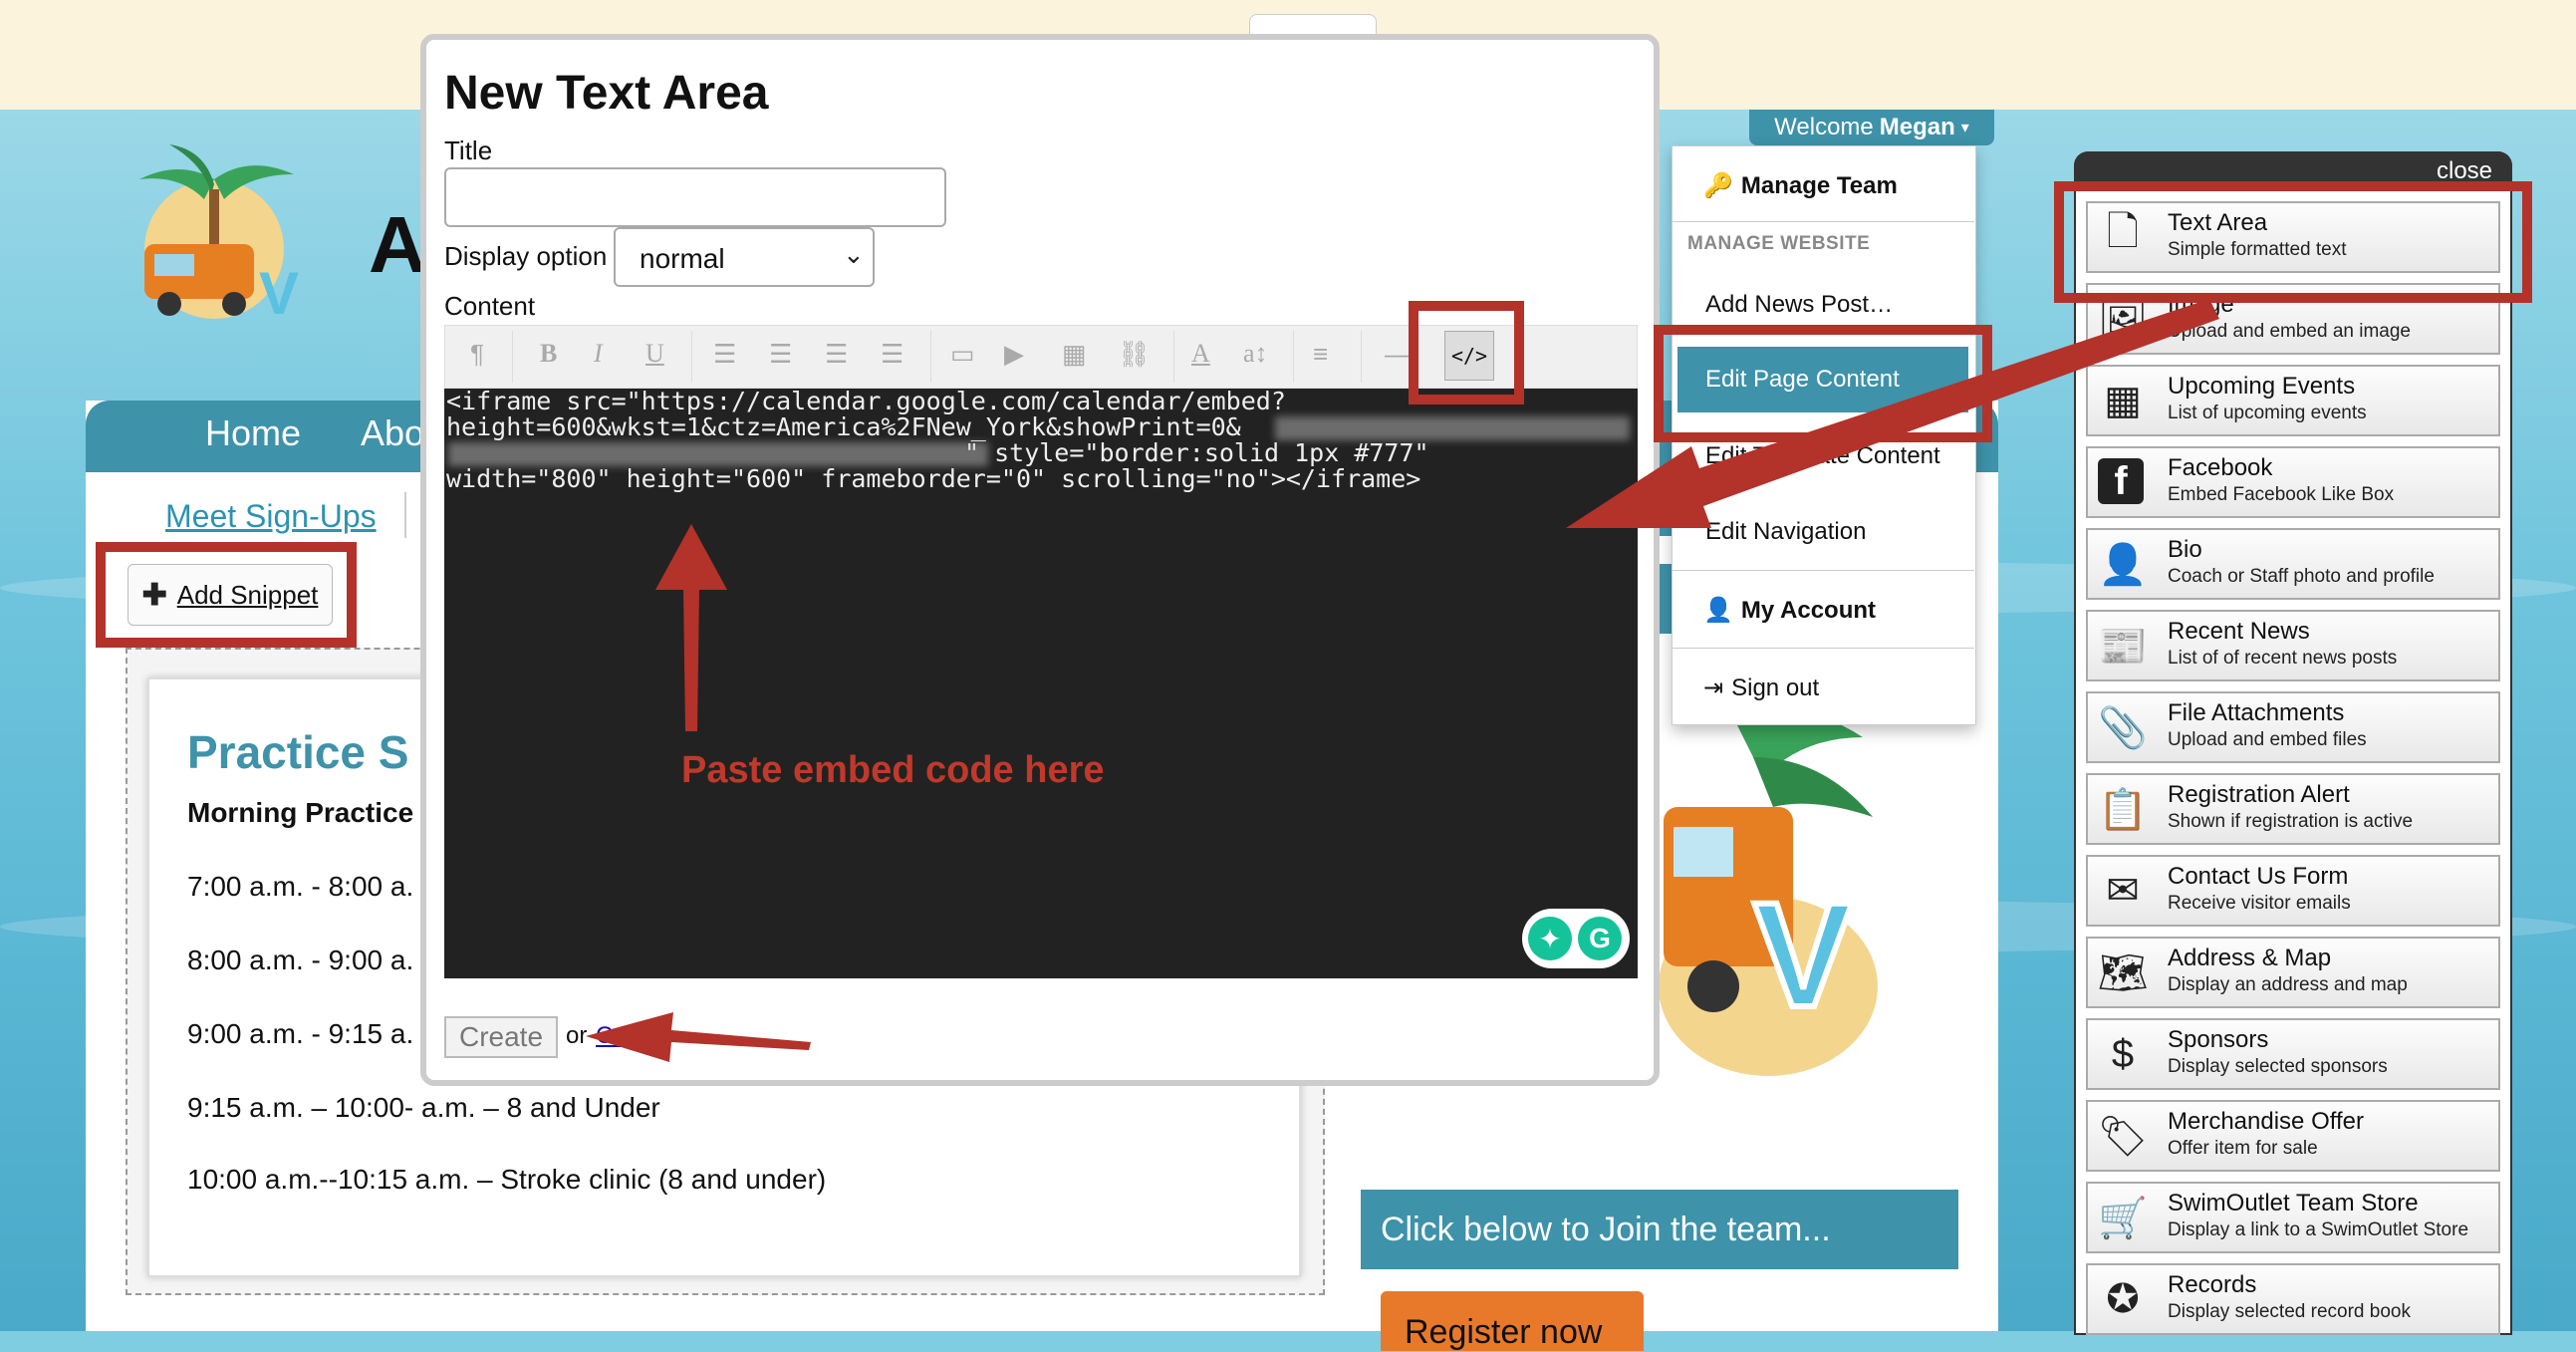 The width and height of the screenshot is (2576, 1352). What do you see at coordinates (2258, 876) in the screenshot?
I see `snippet-title: Contact Us Form` at bounding box center [2258, 876].